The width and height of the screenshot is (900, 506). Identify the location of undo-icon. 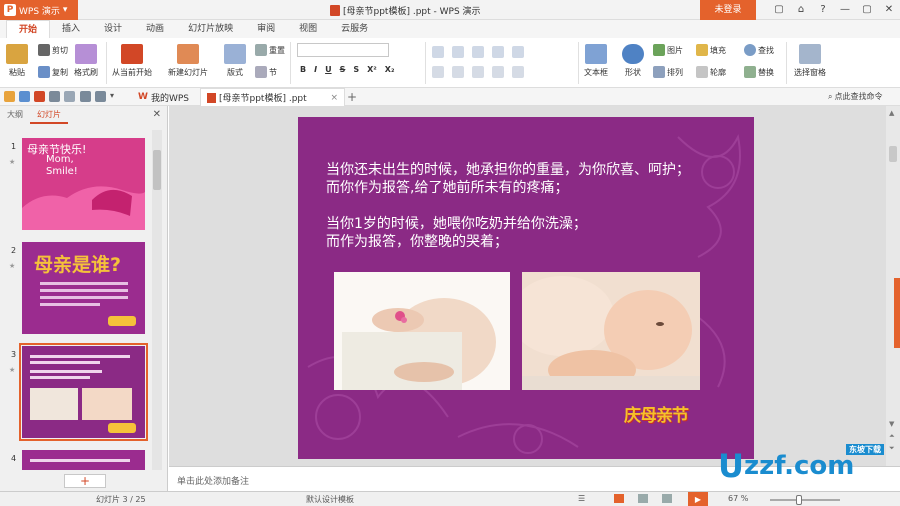
(85, 96).